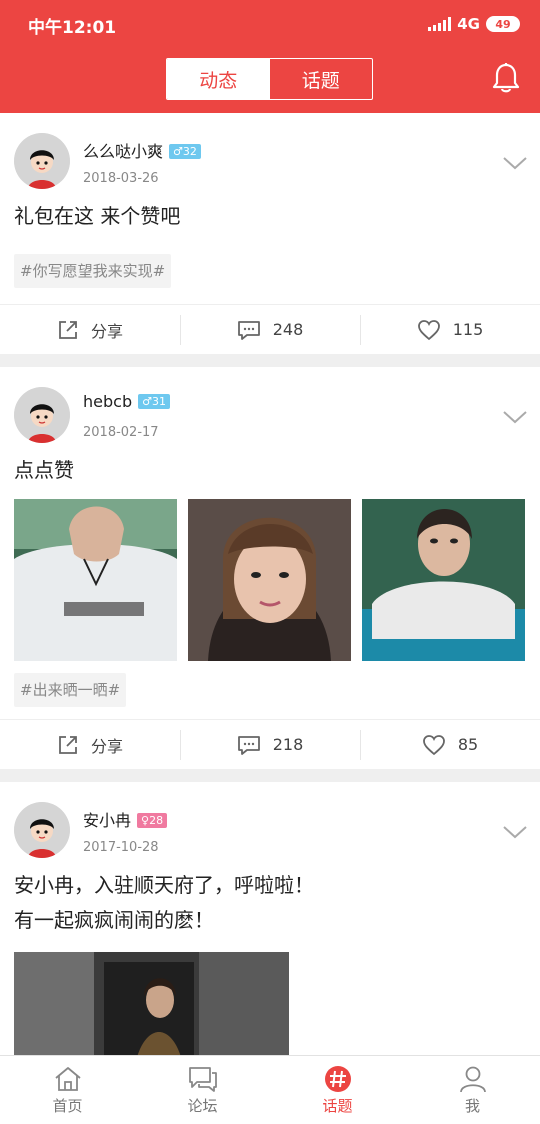  I want to click on like-button: 115, so click(450, 330).